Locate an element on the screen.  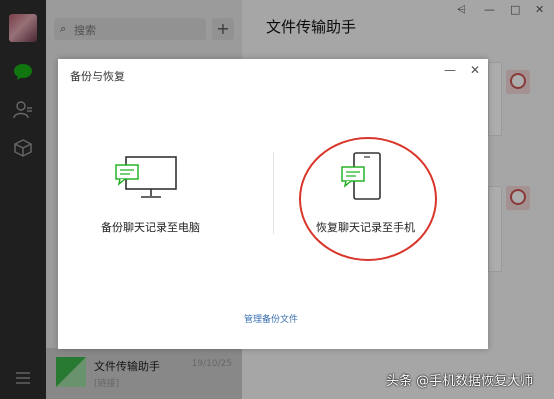
backup-to-pc-option: 备份聊天记录至电脑 is located at coordinates (168, 196).